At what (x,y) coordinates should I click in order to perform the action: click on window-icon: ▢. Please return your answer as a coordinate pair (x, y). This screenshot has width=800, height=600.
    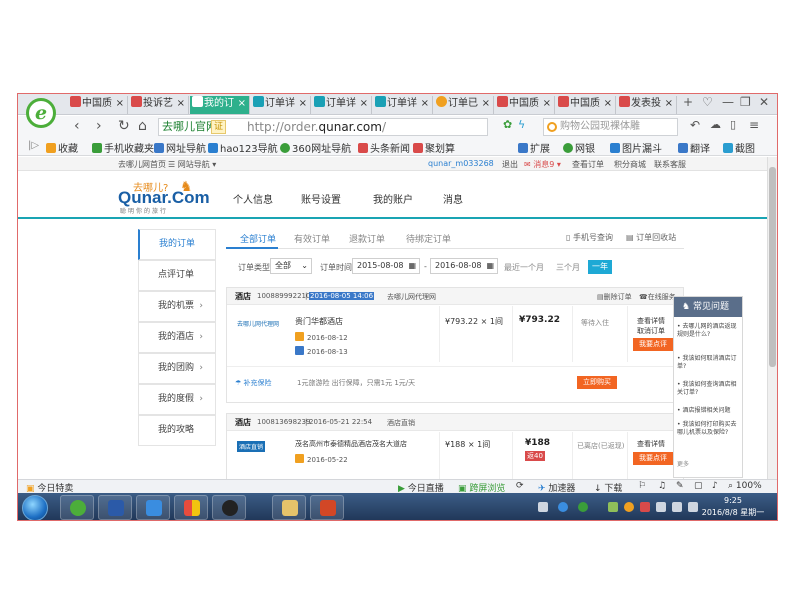
    Looking at the image, I should click on (698, 486).